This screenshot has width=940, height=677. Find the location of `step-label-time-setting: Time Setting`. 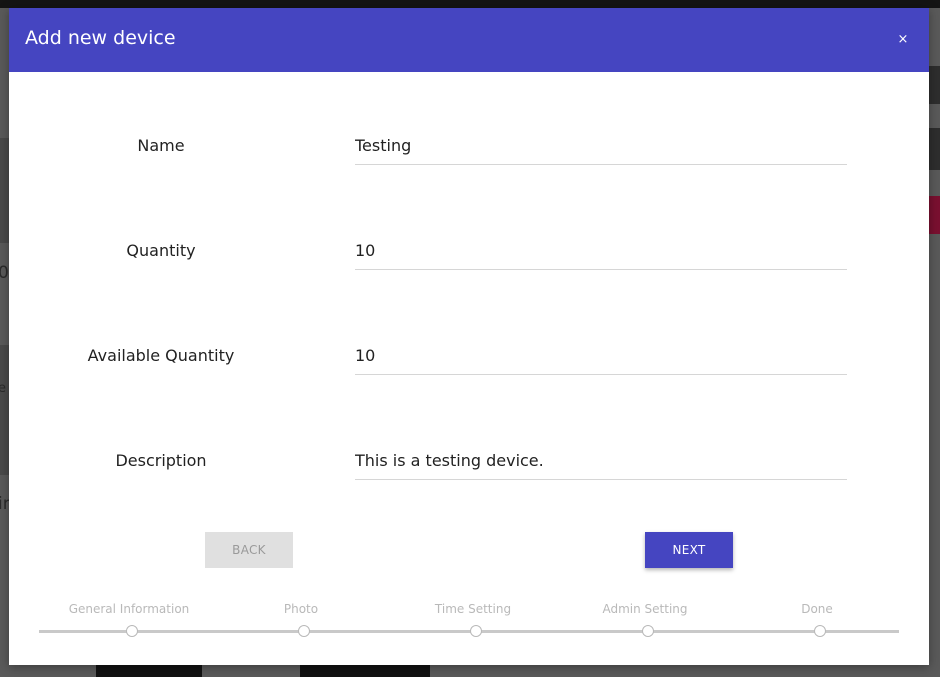

step-label-time-setting: Time Setting is located at coordinates (473, 609).